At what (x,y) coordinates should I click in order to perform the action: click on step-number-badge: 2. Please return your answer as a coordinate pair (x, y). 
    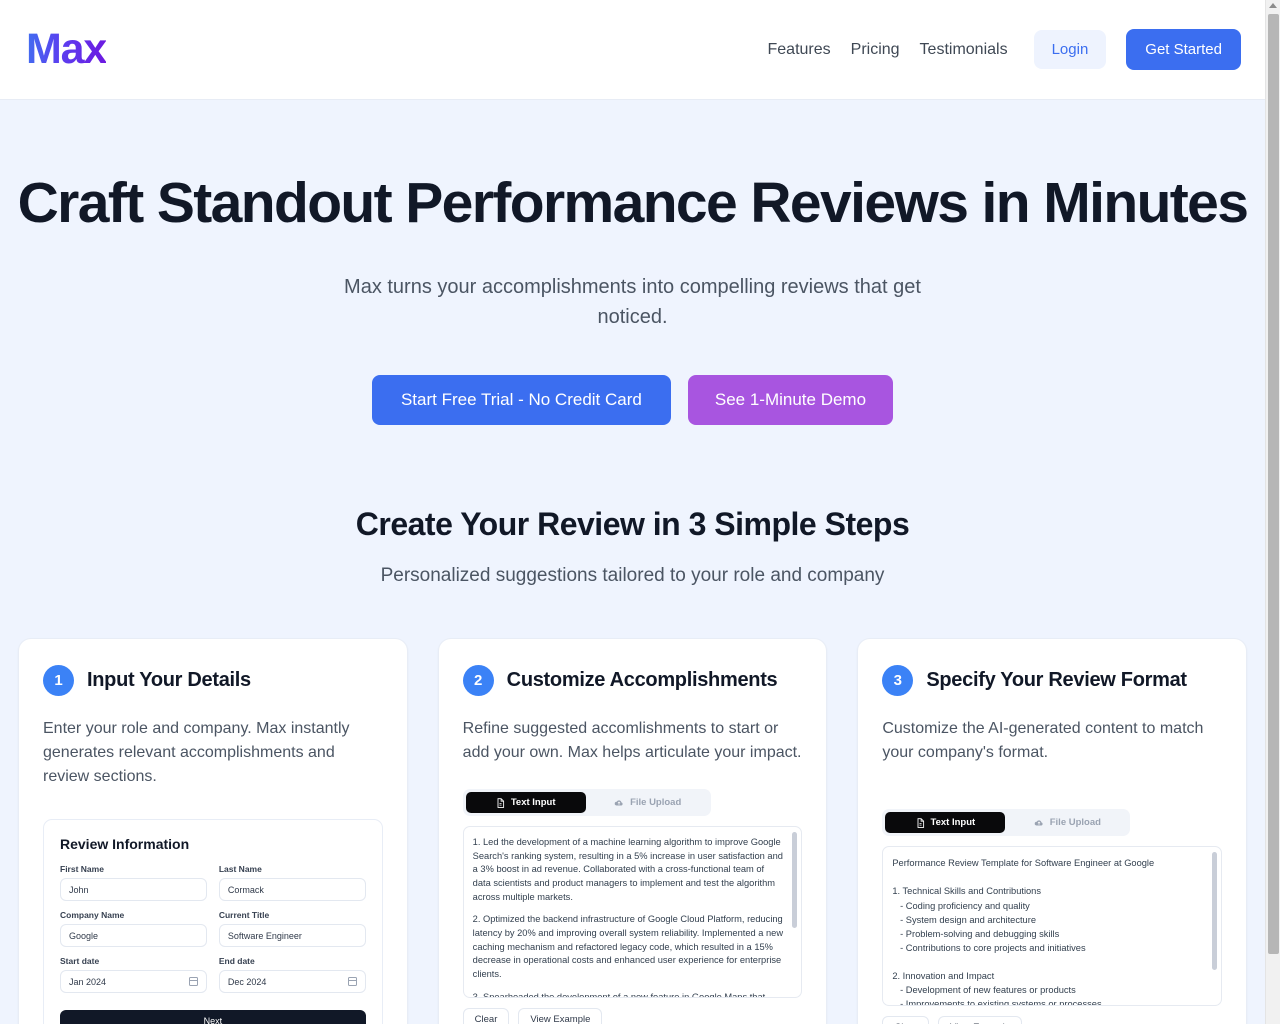
    Looking at the image, I should click on (478, 680).